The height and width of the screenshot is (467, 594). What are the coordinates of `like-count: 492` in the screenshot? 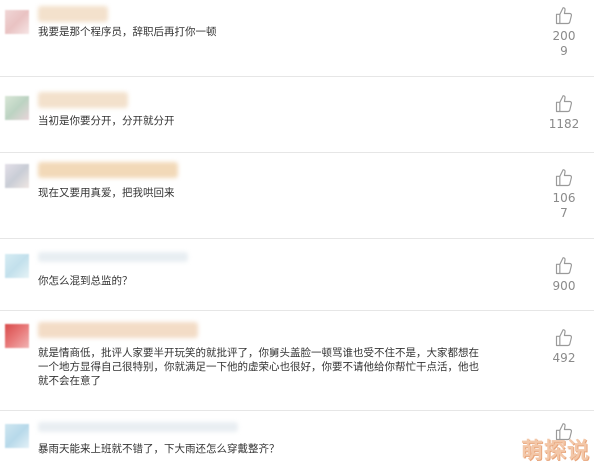 It's located at (564, 358).